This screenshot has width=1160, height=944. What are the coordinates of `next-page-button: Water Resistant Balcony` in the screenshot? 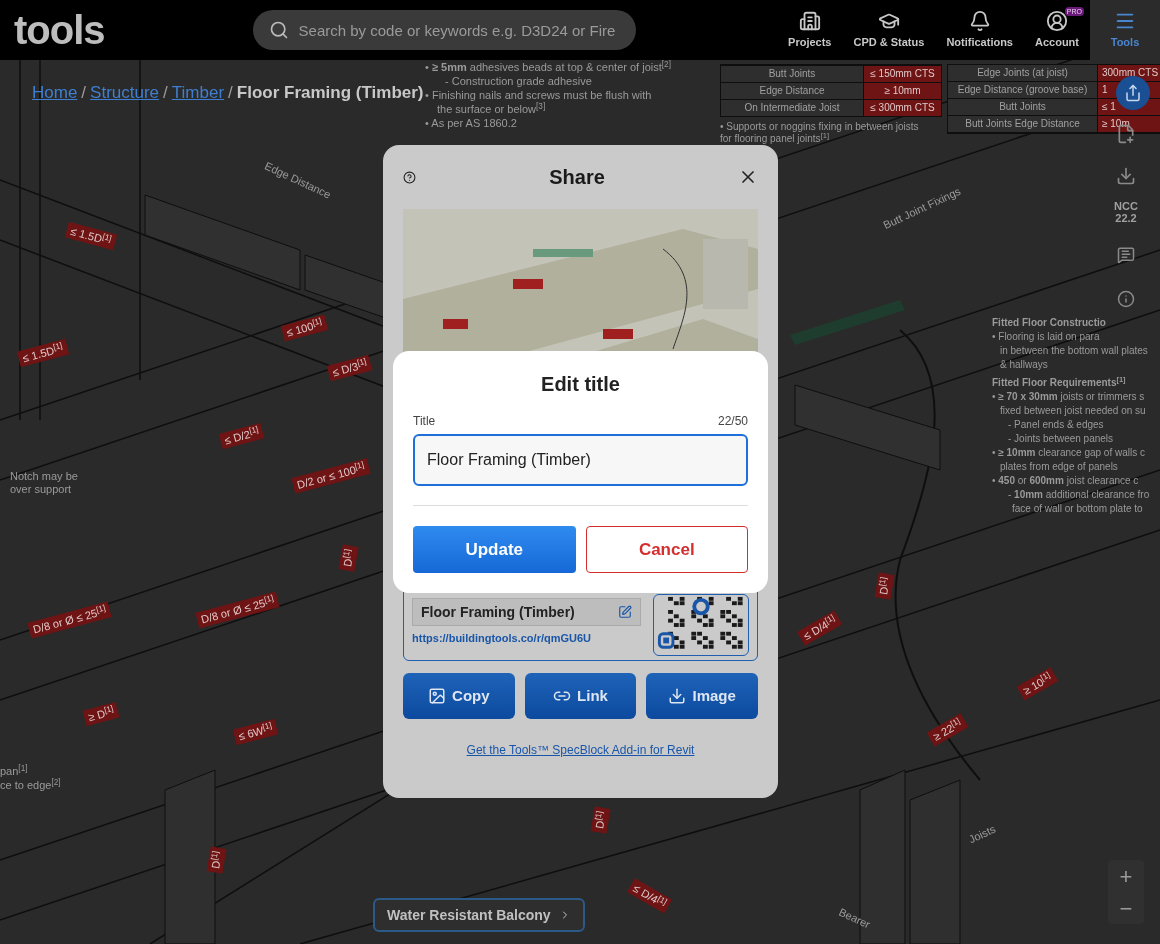 It's located at (479, 915).